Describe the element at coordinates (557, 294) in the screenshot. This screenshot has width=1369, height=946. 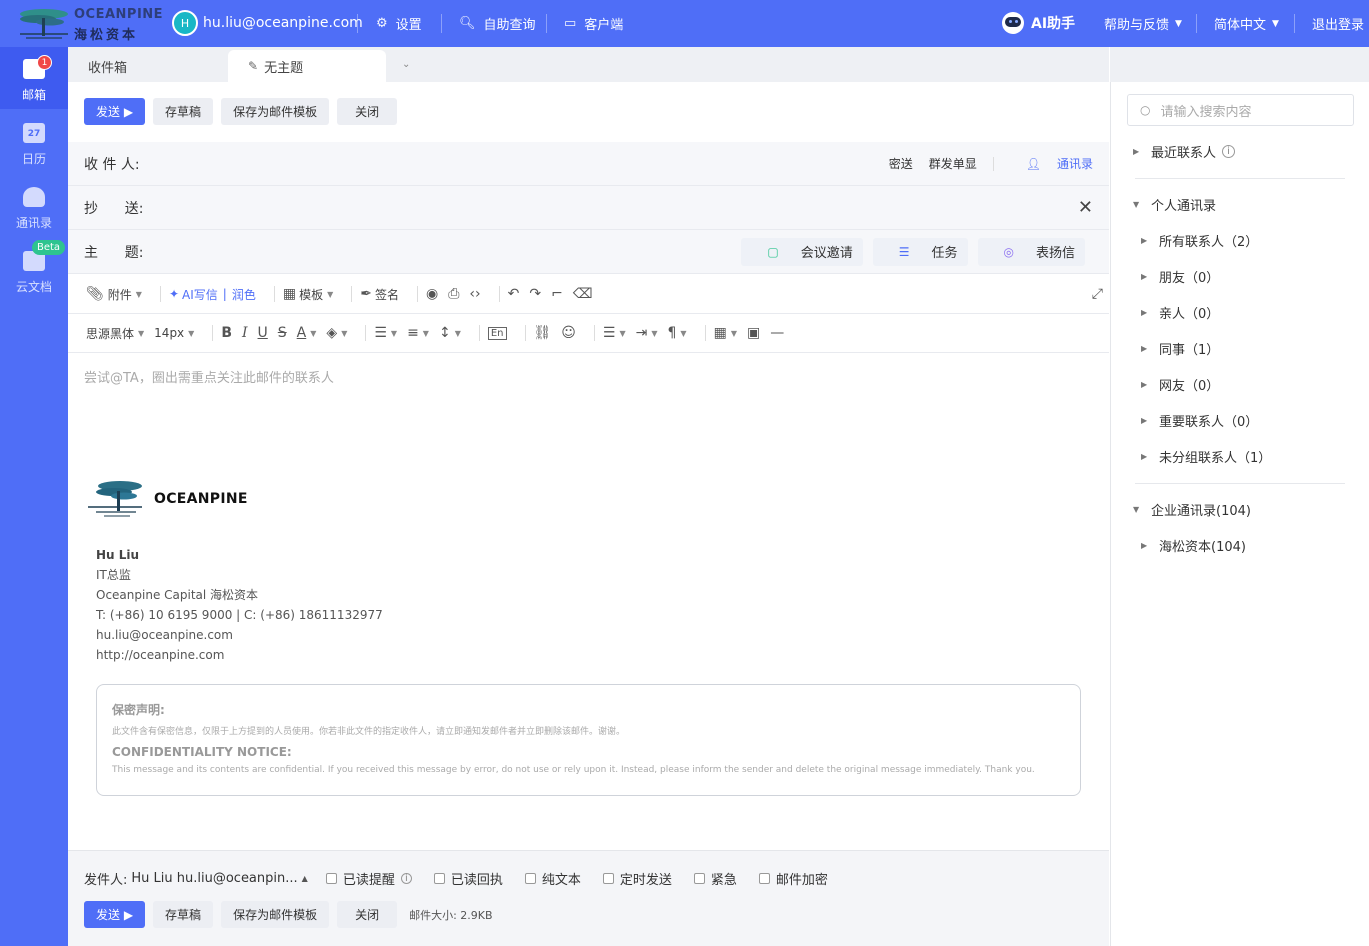
I see `format-painter-icon: ⌐` at that location.